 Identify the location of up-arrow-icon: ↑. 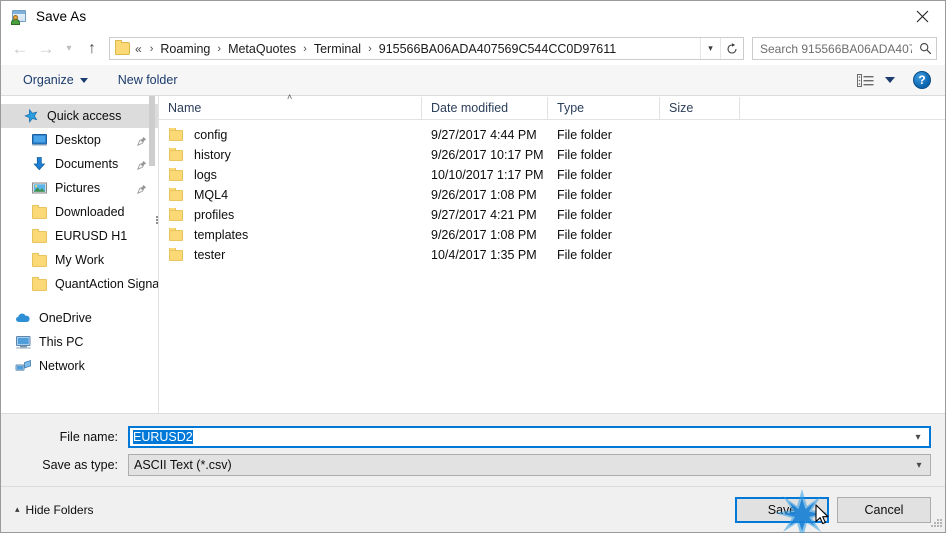
(92, 49).